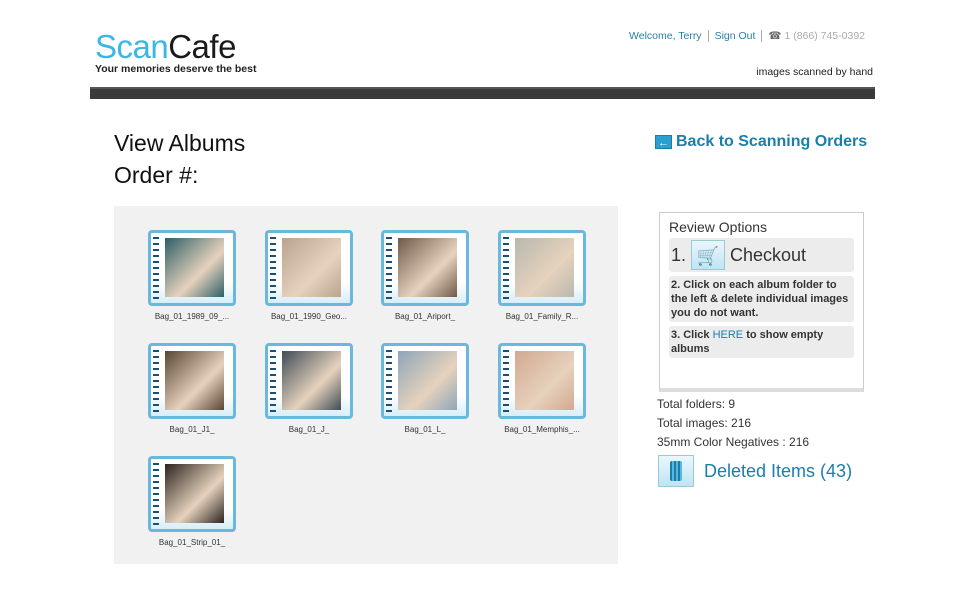 The height and width of the screenshot is (596, 960). What do you see at coordinates (775, 36) in the screenshot?
I see `phone-icon: ☎` at bounding box center [775, 36].